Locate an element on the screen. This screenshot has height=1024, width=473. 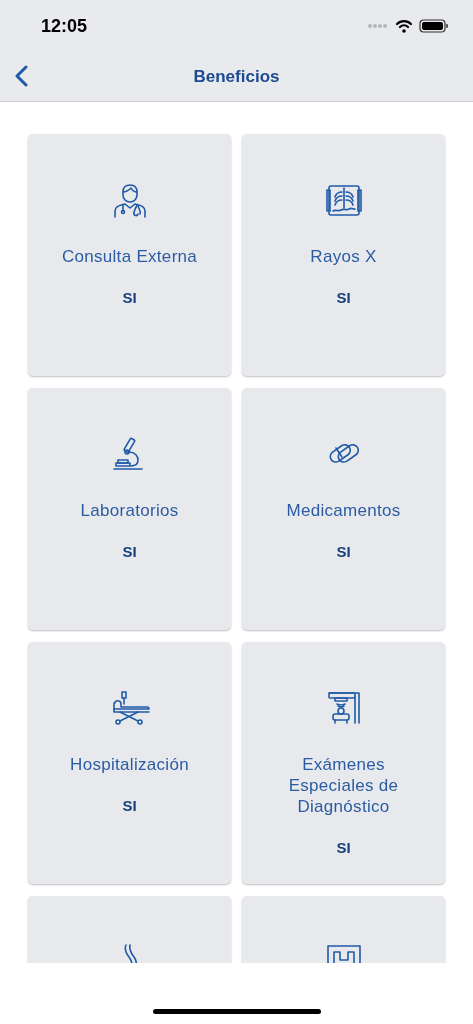
benefit-card: Consulta Externa SI is located at coordinates (129, 255).